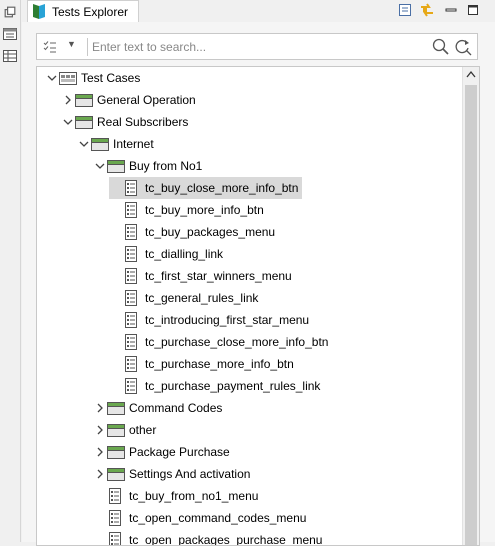  I want to click on tree-item-folder: General Operation, so click(130, 100).